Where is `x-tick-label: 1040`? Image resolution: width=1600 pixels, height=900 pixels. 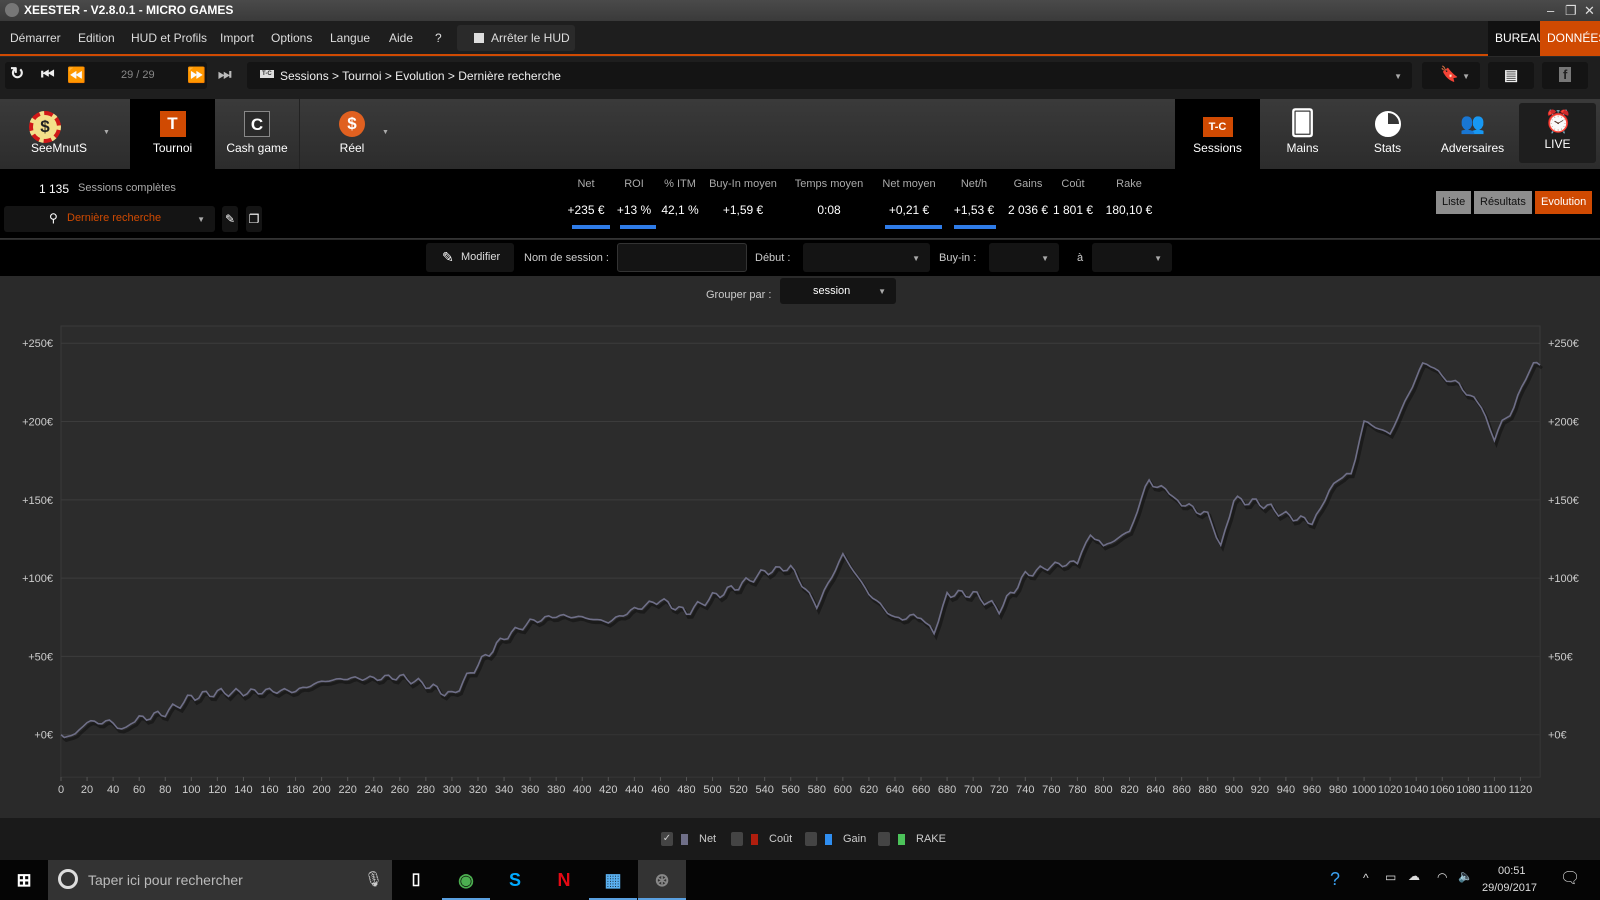 x-tick-label: 1040 is located at coordinates (1416, 790).